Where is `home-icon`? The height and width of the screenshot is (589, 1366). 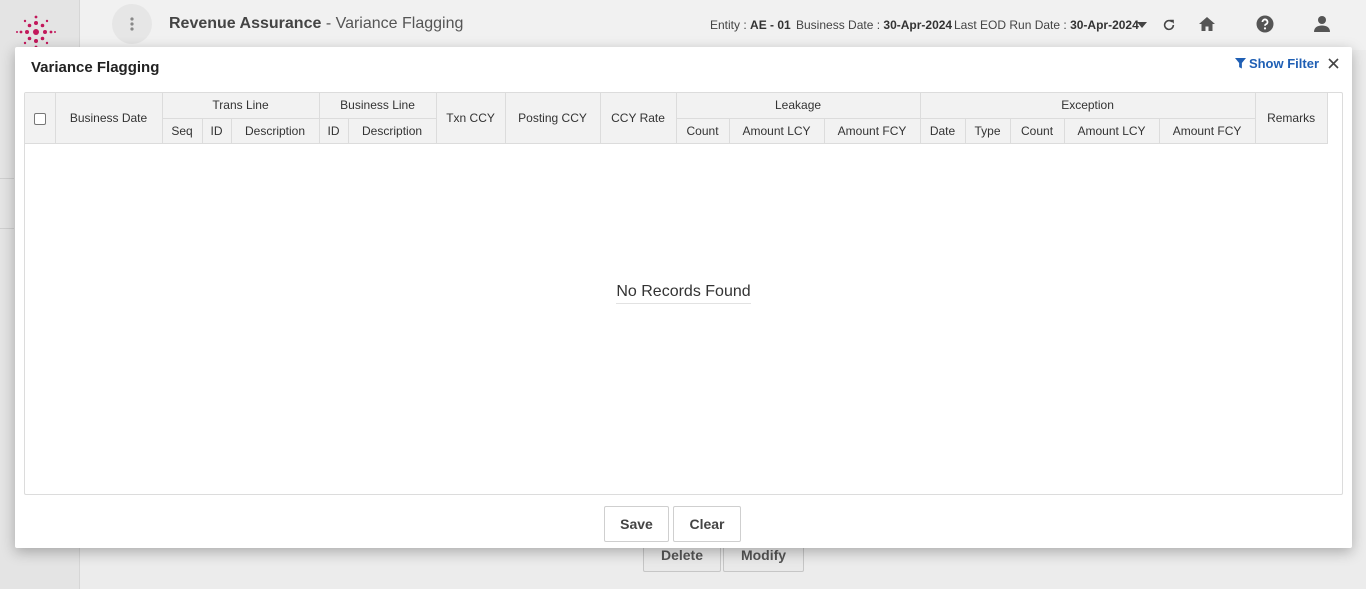
home-icon is located at coordinates (1207, 24).